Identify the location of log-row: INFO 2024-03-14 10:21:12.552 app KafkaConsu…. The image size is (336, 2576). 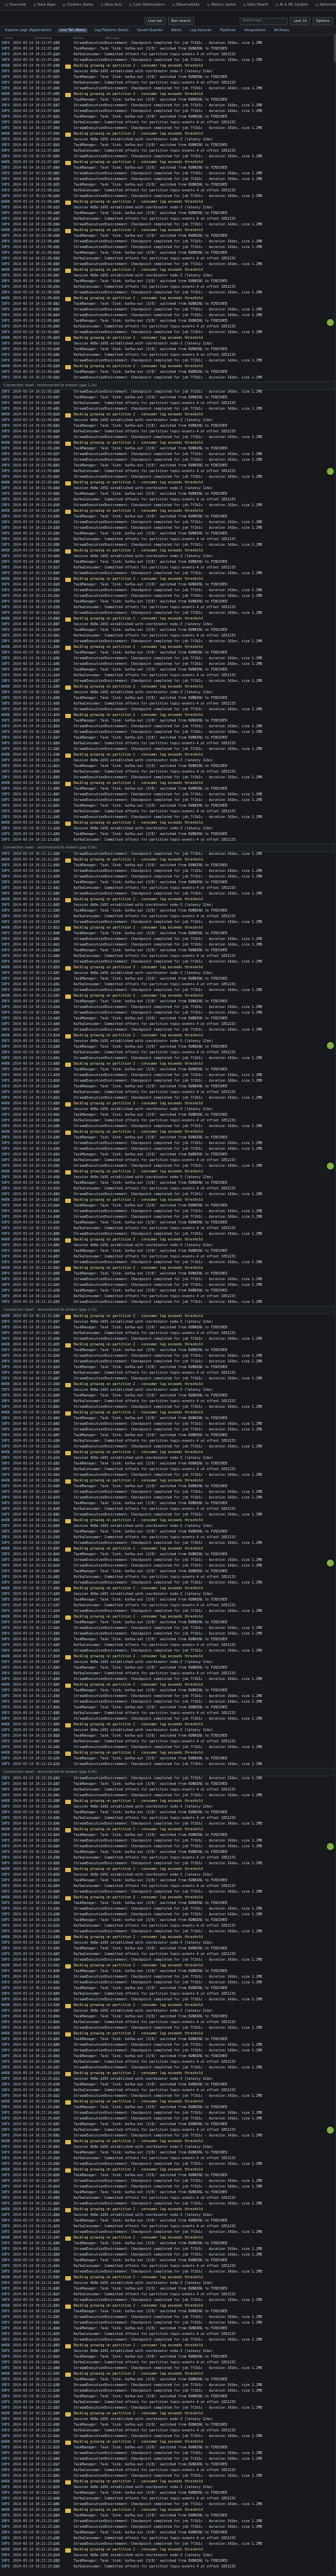
(168, 889).